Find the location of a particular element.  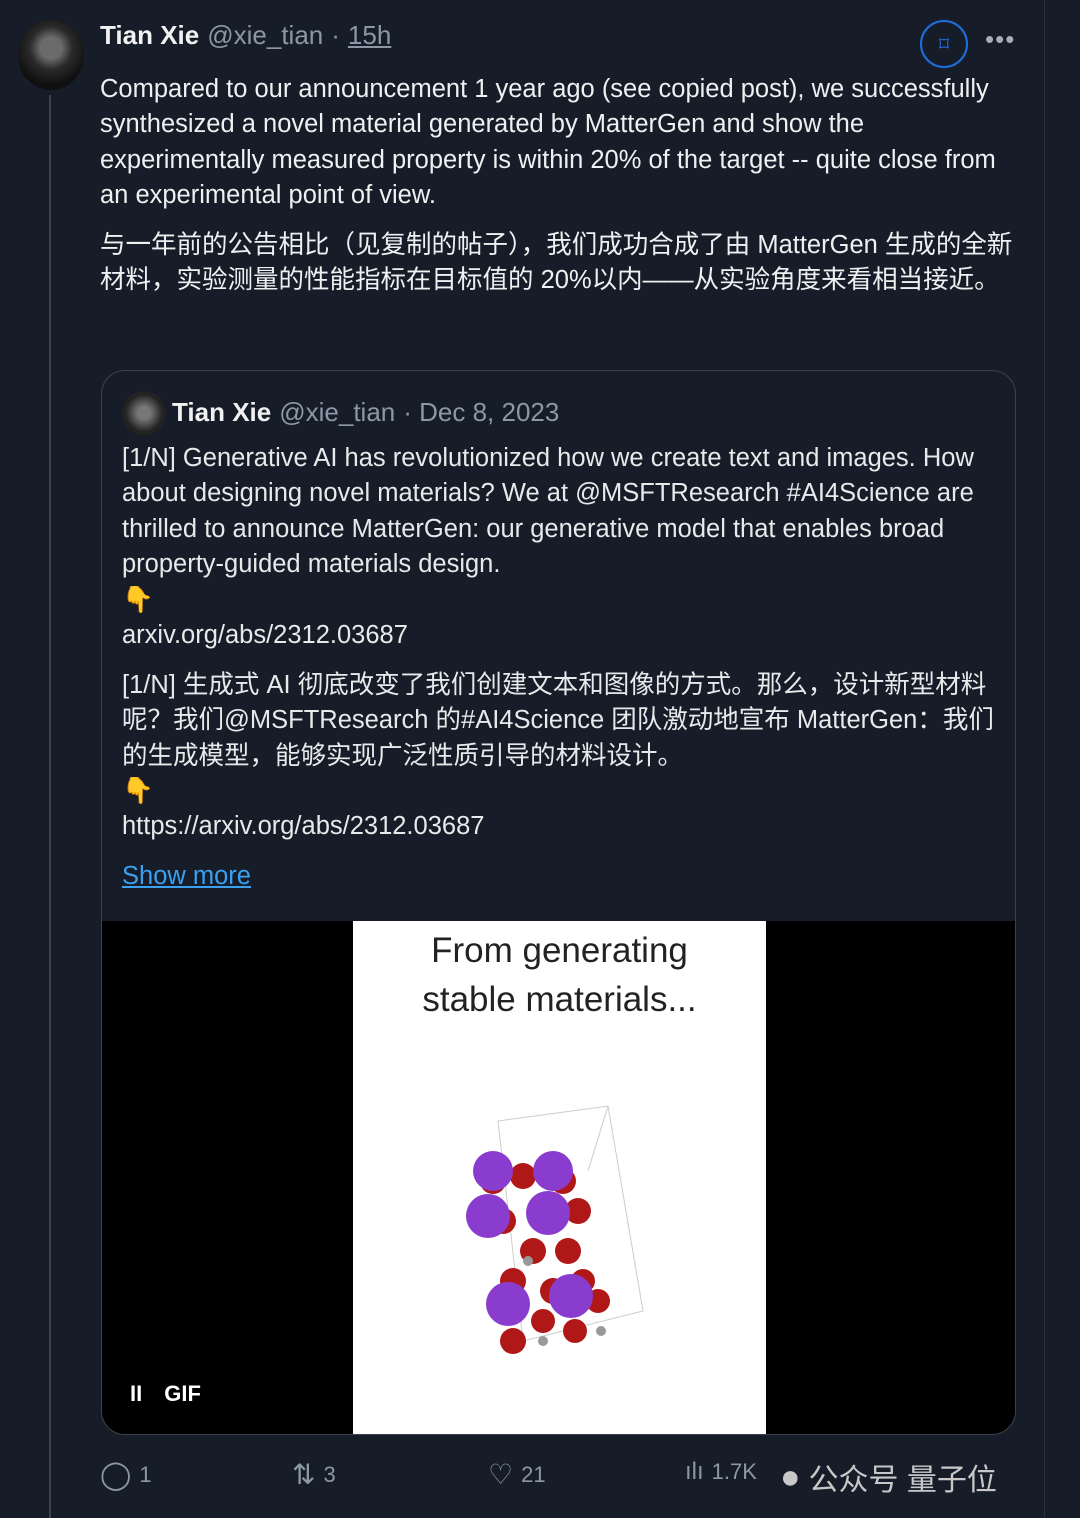

heart-icon: ♡ is located at coordinates (501, 1474).